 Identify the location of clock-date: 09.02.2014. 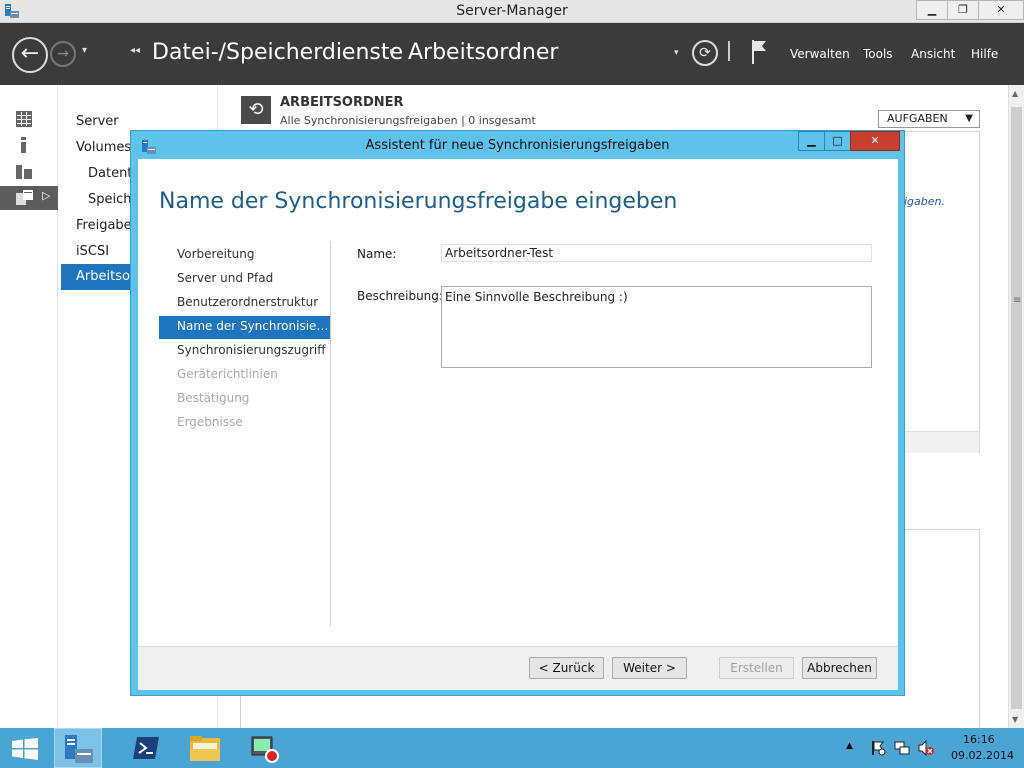
(982, 755).